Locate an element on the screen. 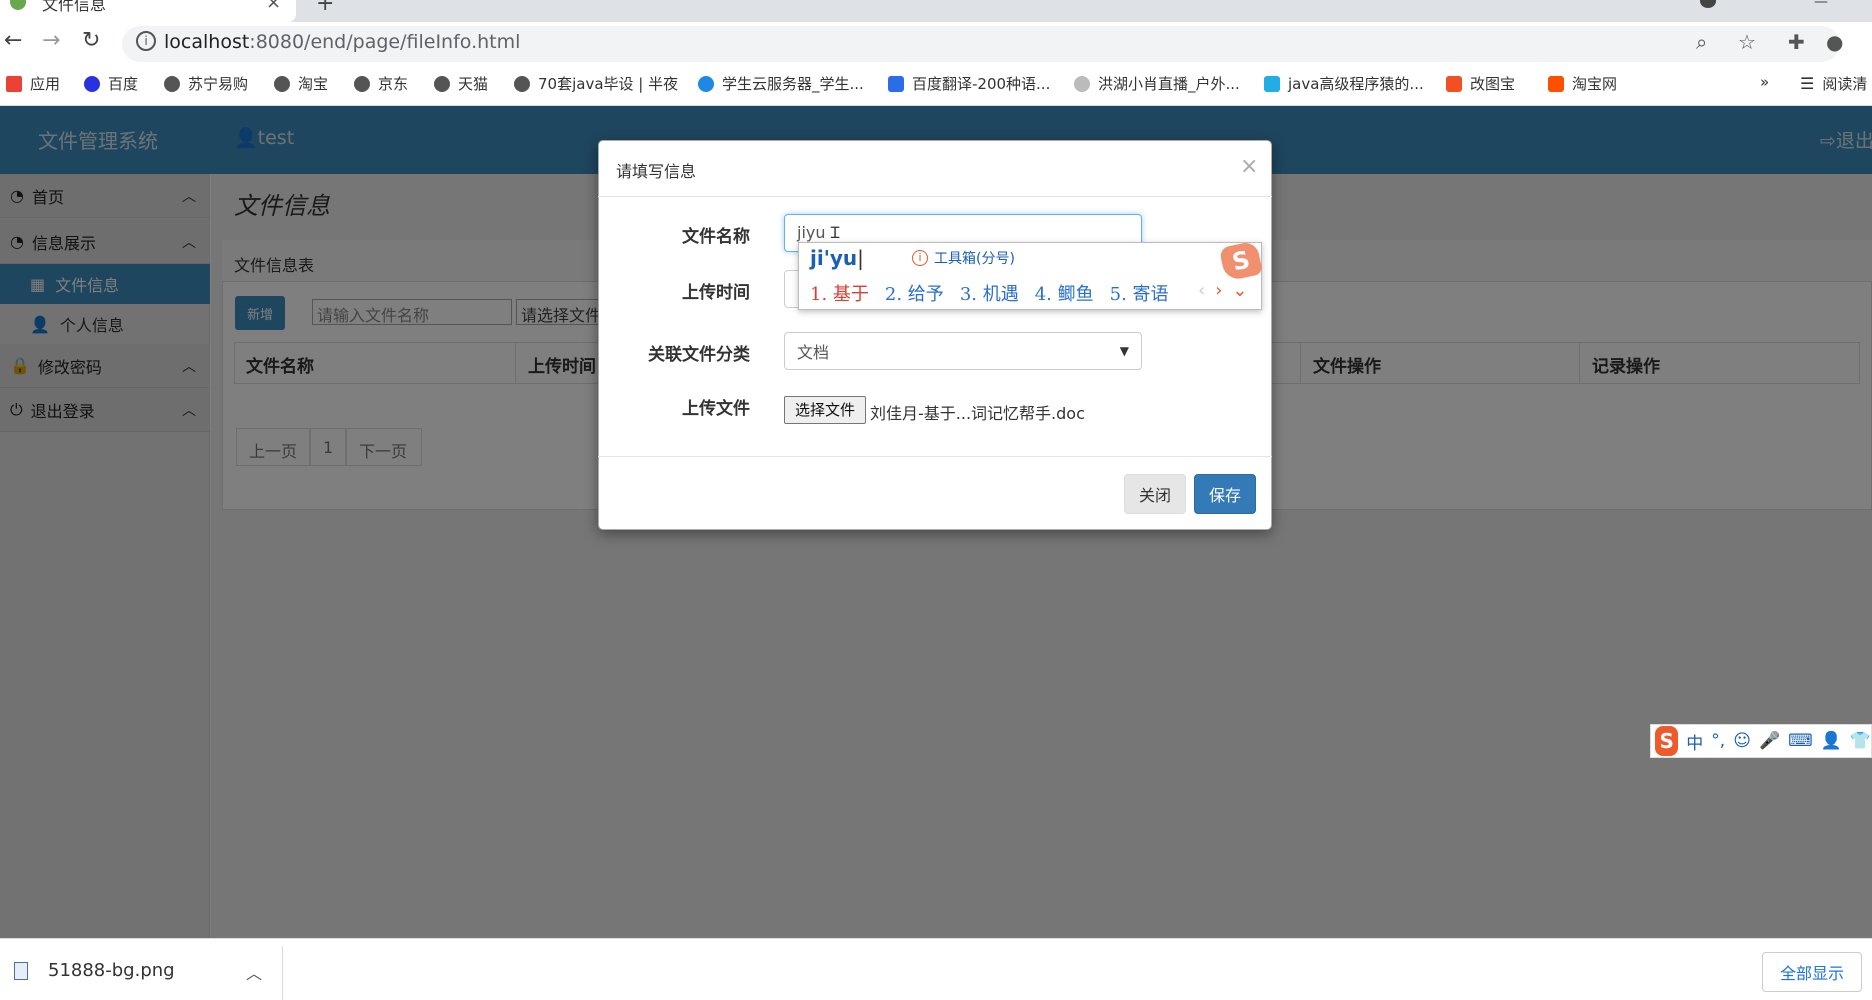 Image resolution: width=1872 pixels, height=1000 pixels. chosen-file-name: 刘佳月-基于...词记忆帮手.doc is located at coordinates (977, 413).